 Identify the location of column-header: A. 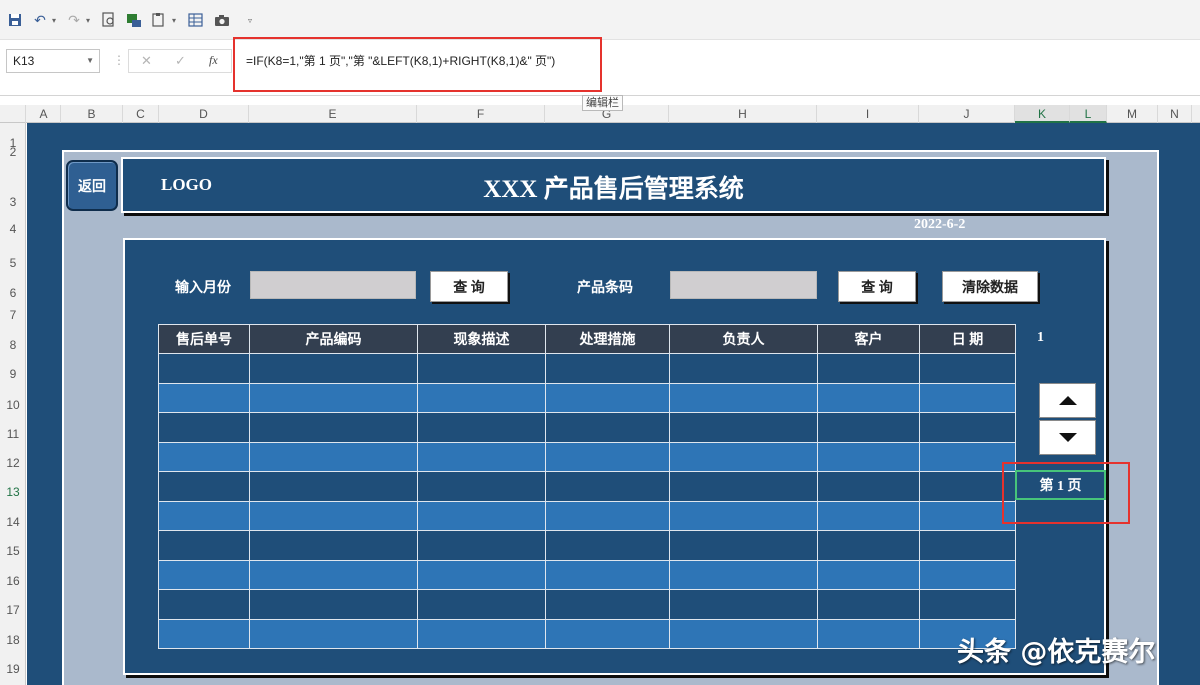
(44, 114).